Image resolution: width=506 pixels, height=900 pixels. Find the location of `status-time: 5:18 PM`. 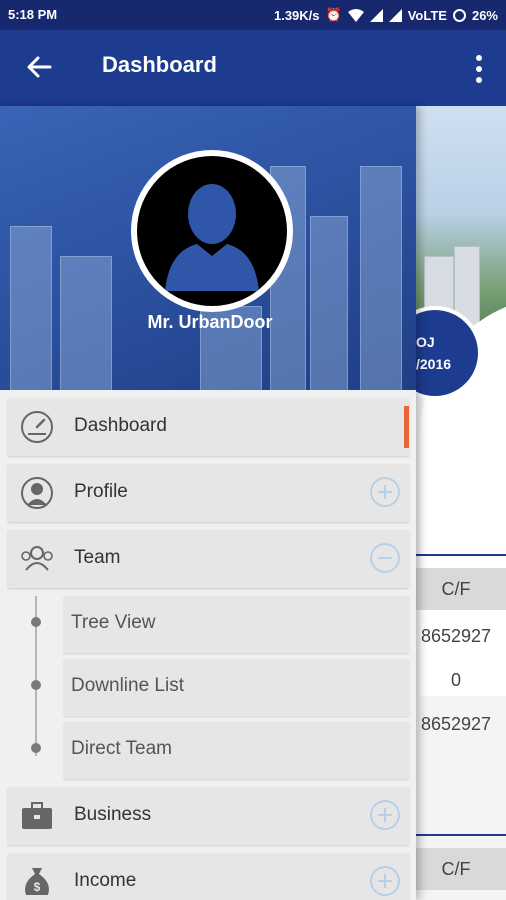

status-time: 5:18 PM is located at coordinates (33, 14).